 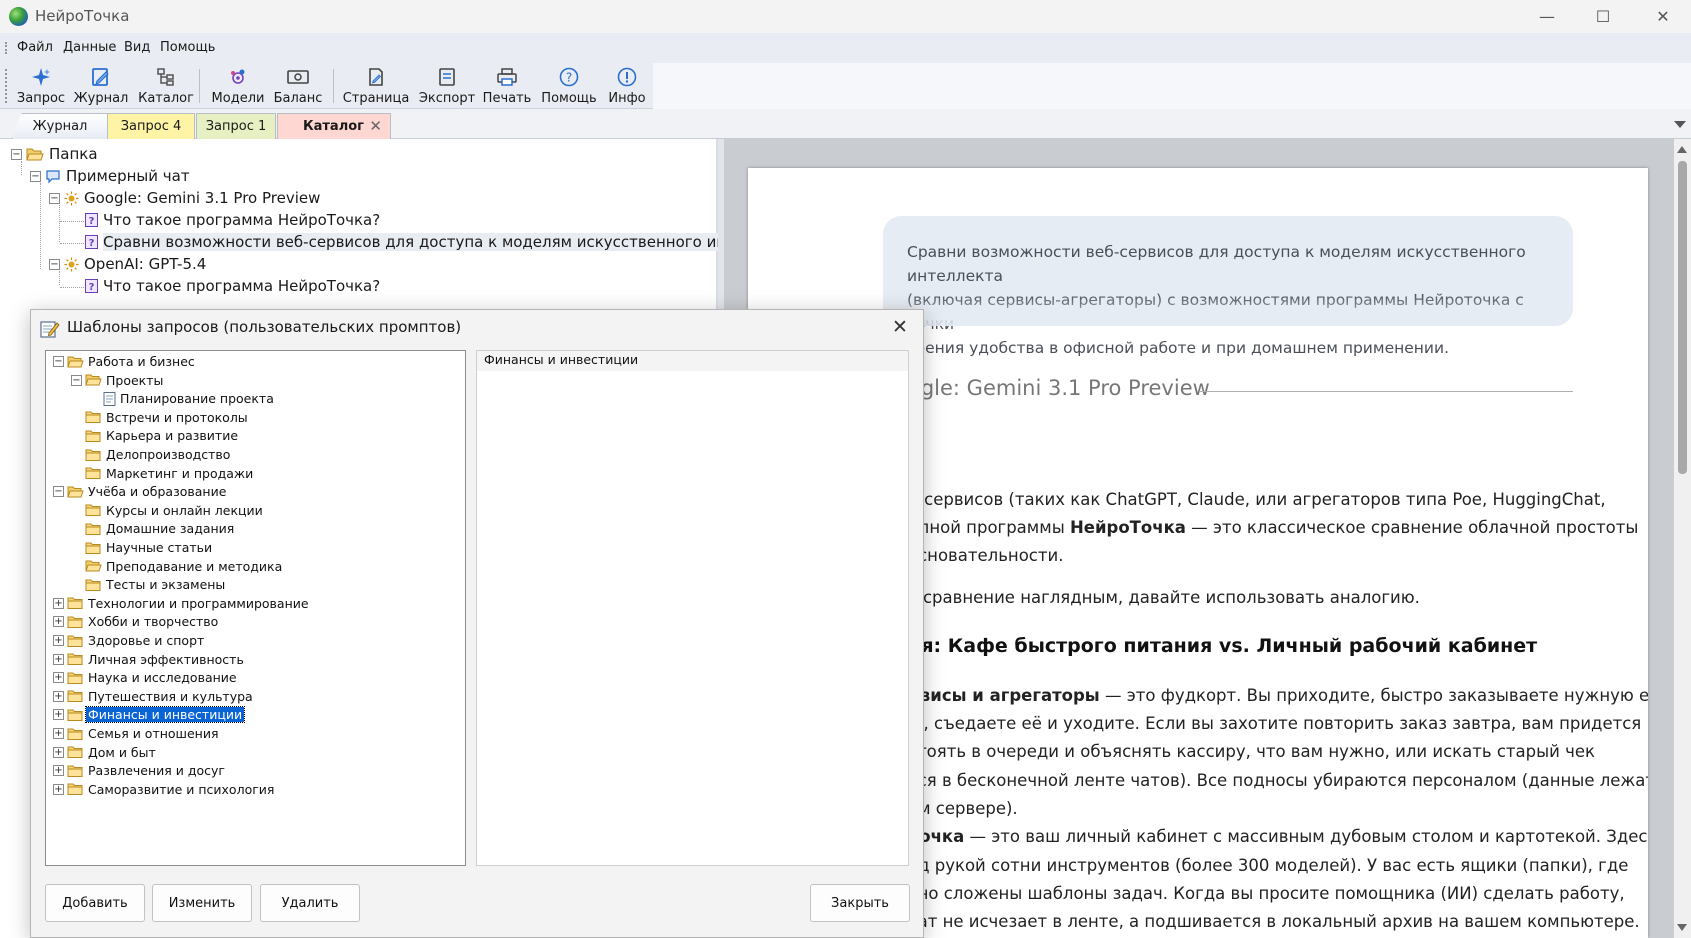 What do you see at coordinates (238, 86) in the screenshot?
I see `models-button: Модели` at bounding box center [238, 86].